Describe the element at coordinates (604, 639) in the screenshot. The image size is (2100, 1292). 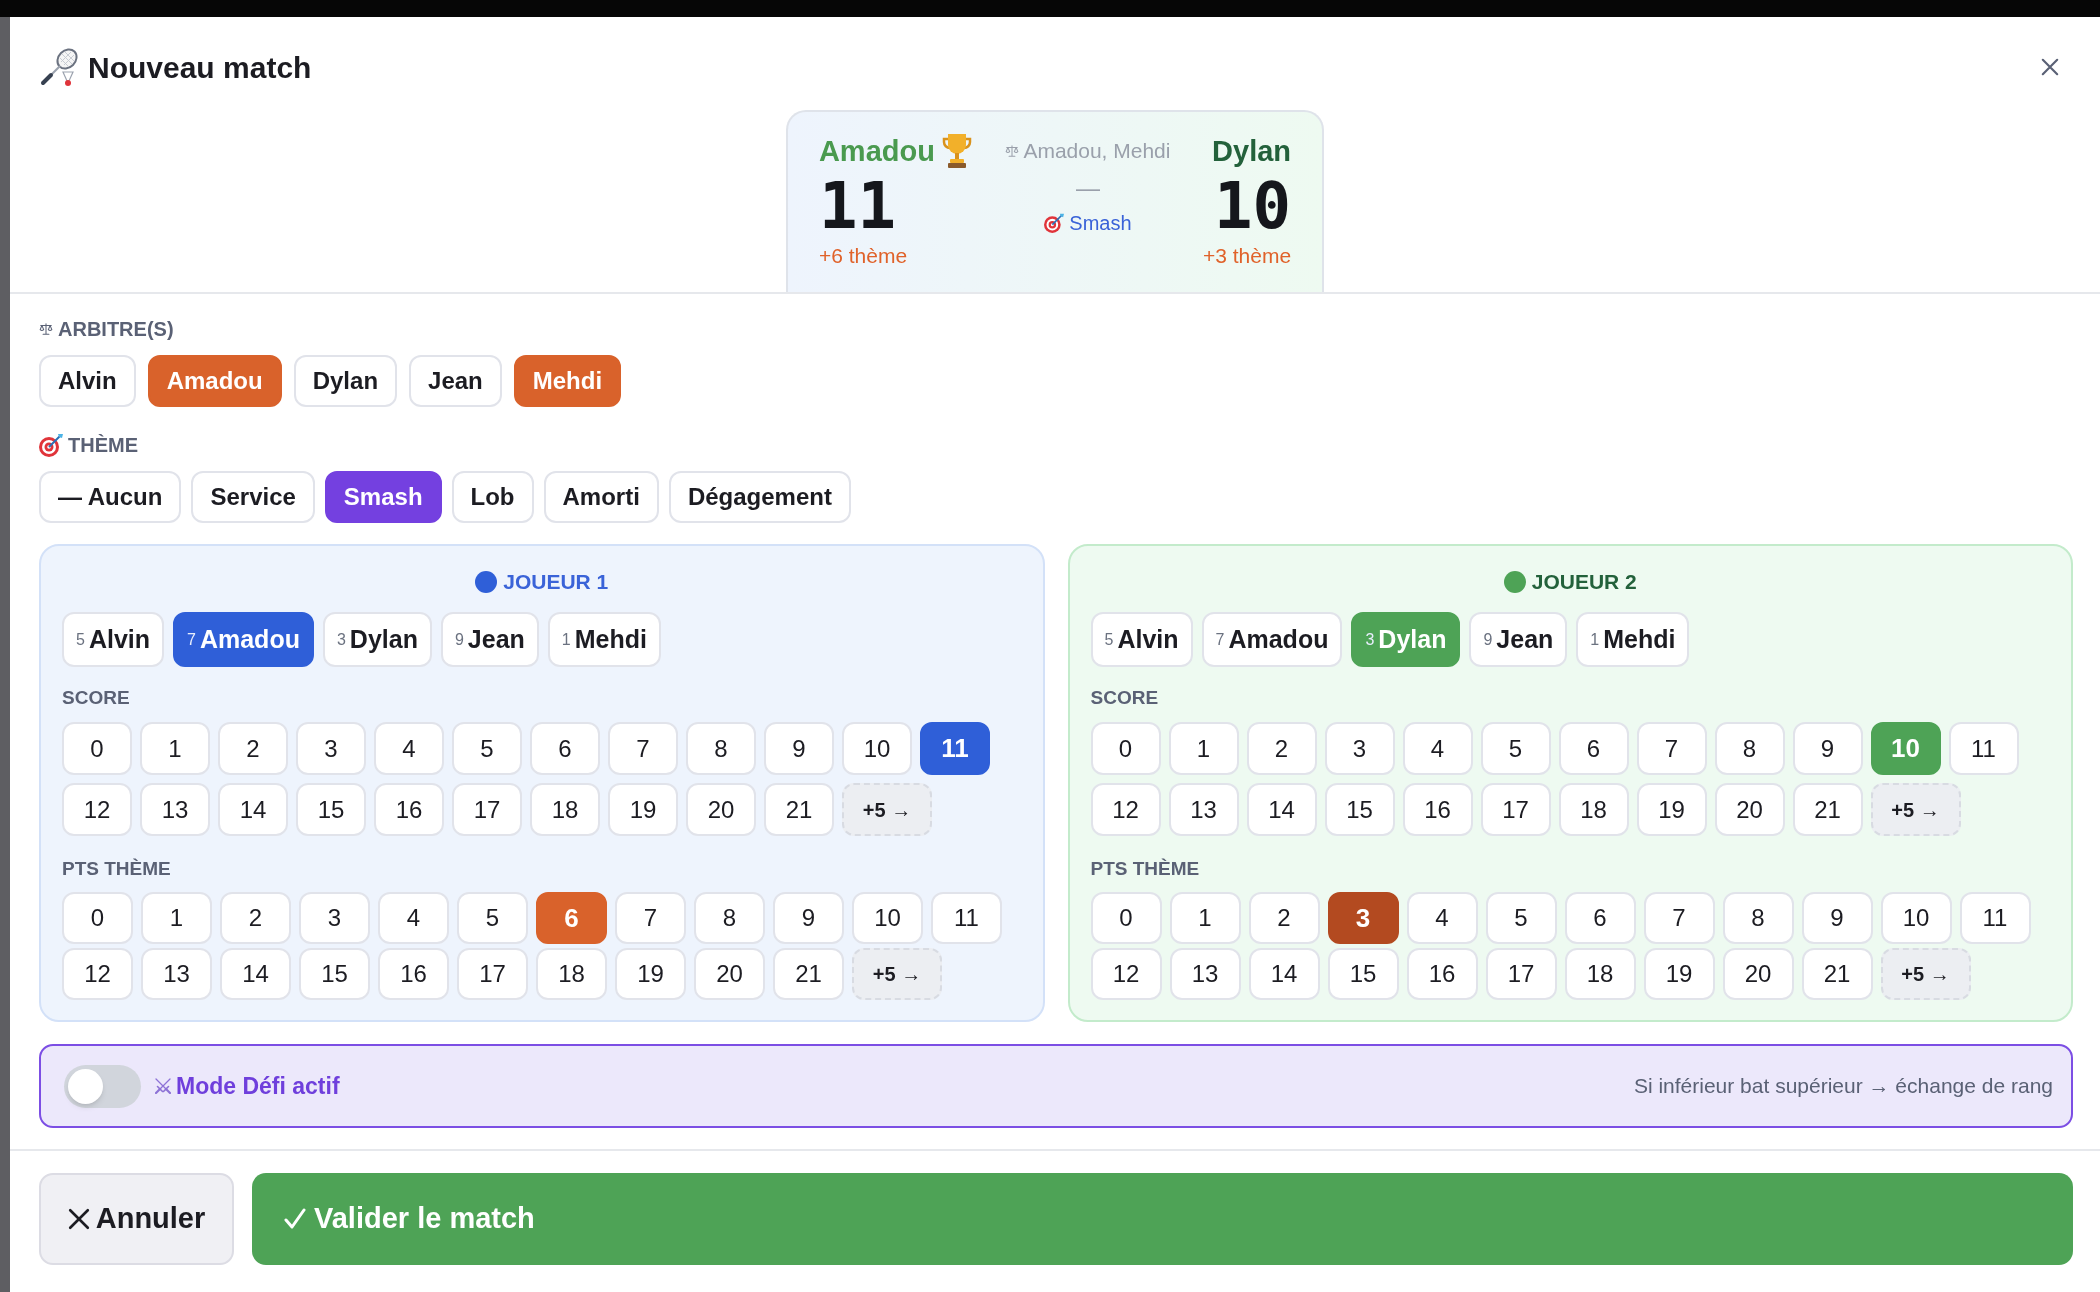
I see `player-chip: 1 Mehdi` at that location.